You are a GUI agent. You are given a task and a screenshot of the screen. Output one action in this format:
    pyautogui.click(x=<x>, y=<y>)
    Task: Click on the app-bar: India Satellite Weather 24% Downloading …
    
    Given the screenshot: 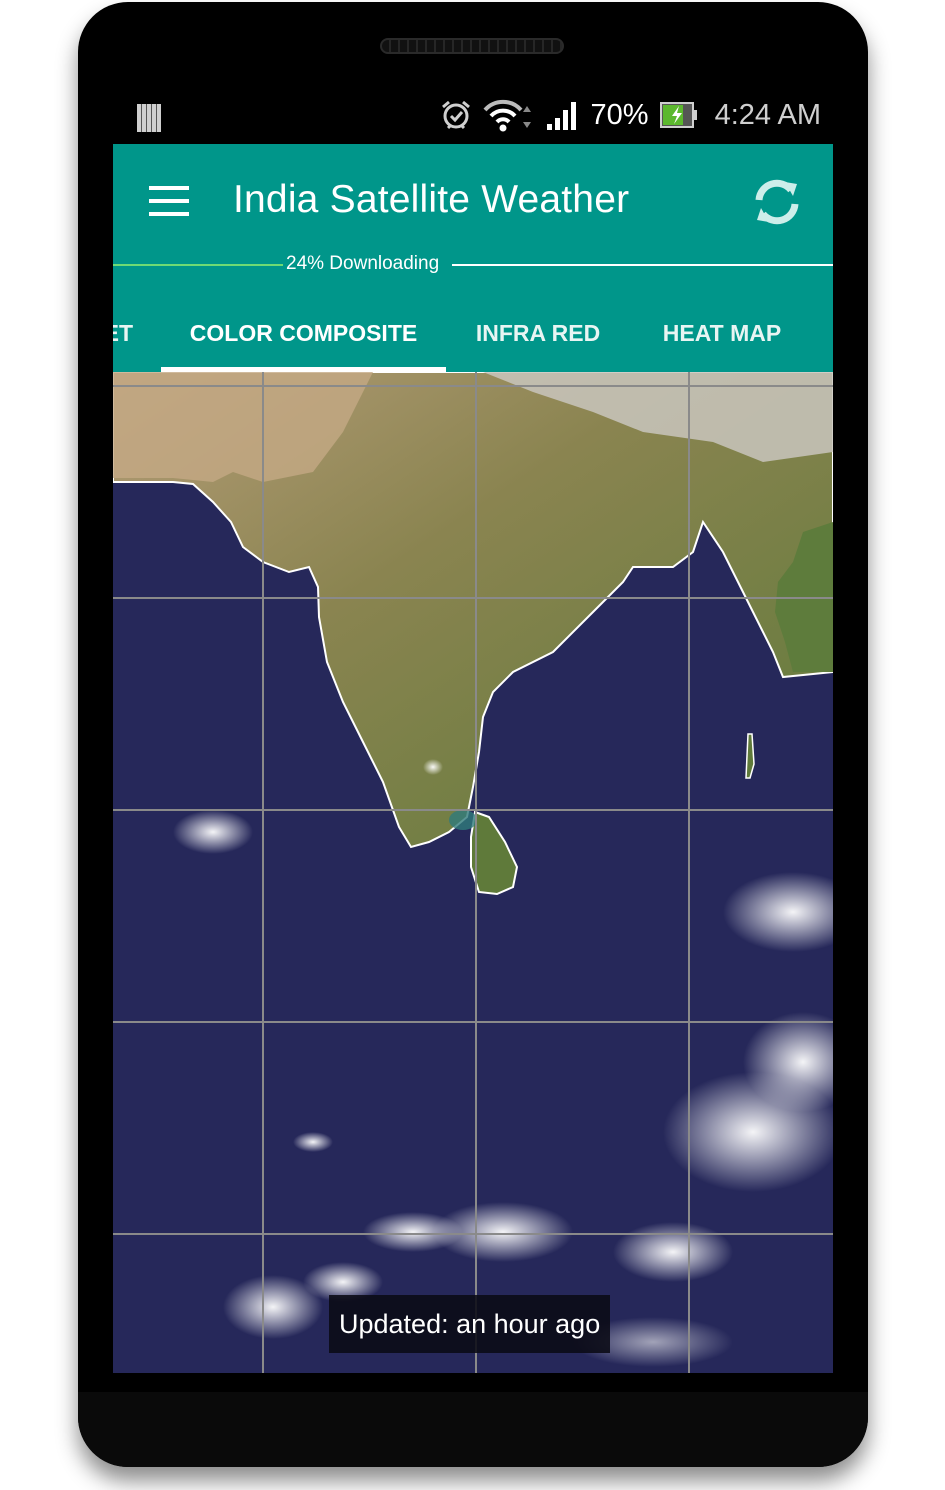 What is the action you would take?
    pyautogui.click(x=473, y=258)
    